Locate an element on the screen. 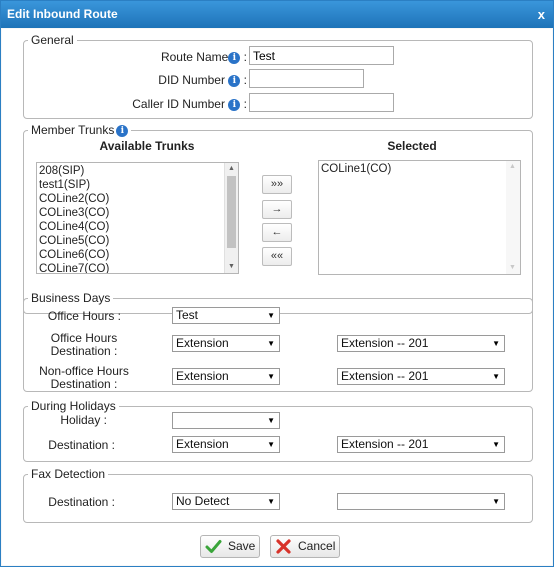 The width and height of the screenshot is (554, 567). checkmark-icon is located at coordinates (213, 546).